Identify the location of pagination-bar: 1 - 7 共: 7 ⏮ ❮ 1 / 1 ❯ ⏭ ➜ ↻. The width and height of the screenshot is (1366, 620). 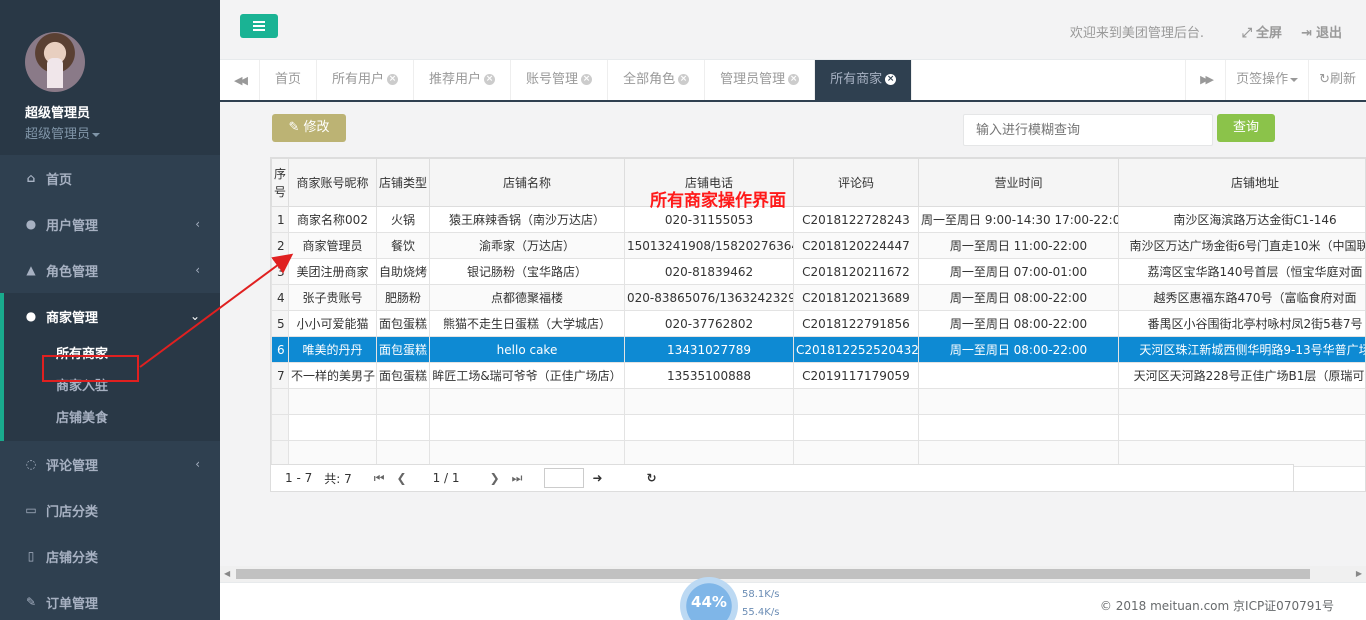
(782, 478).